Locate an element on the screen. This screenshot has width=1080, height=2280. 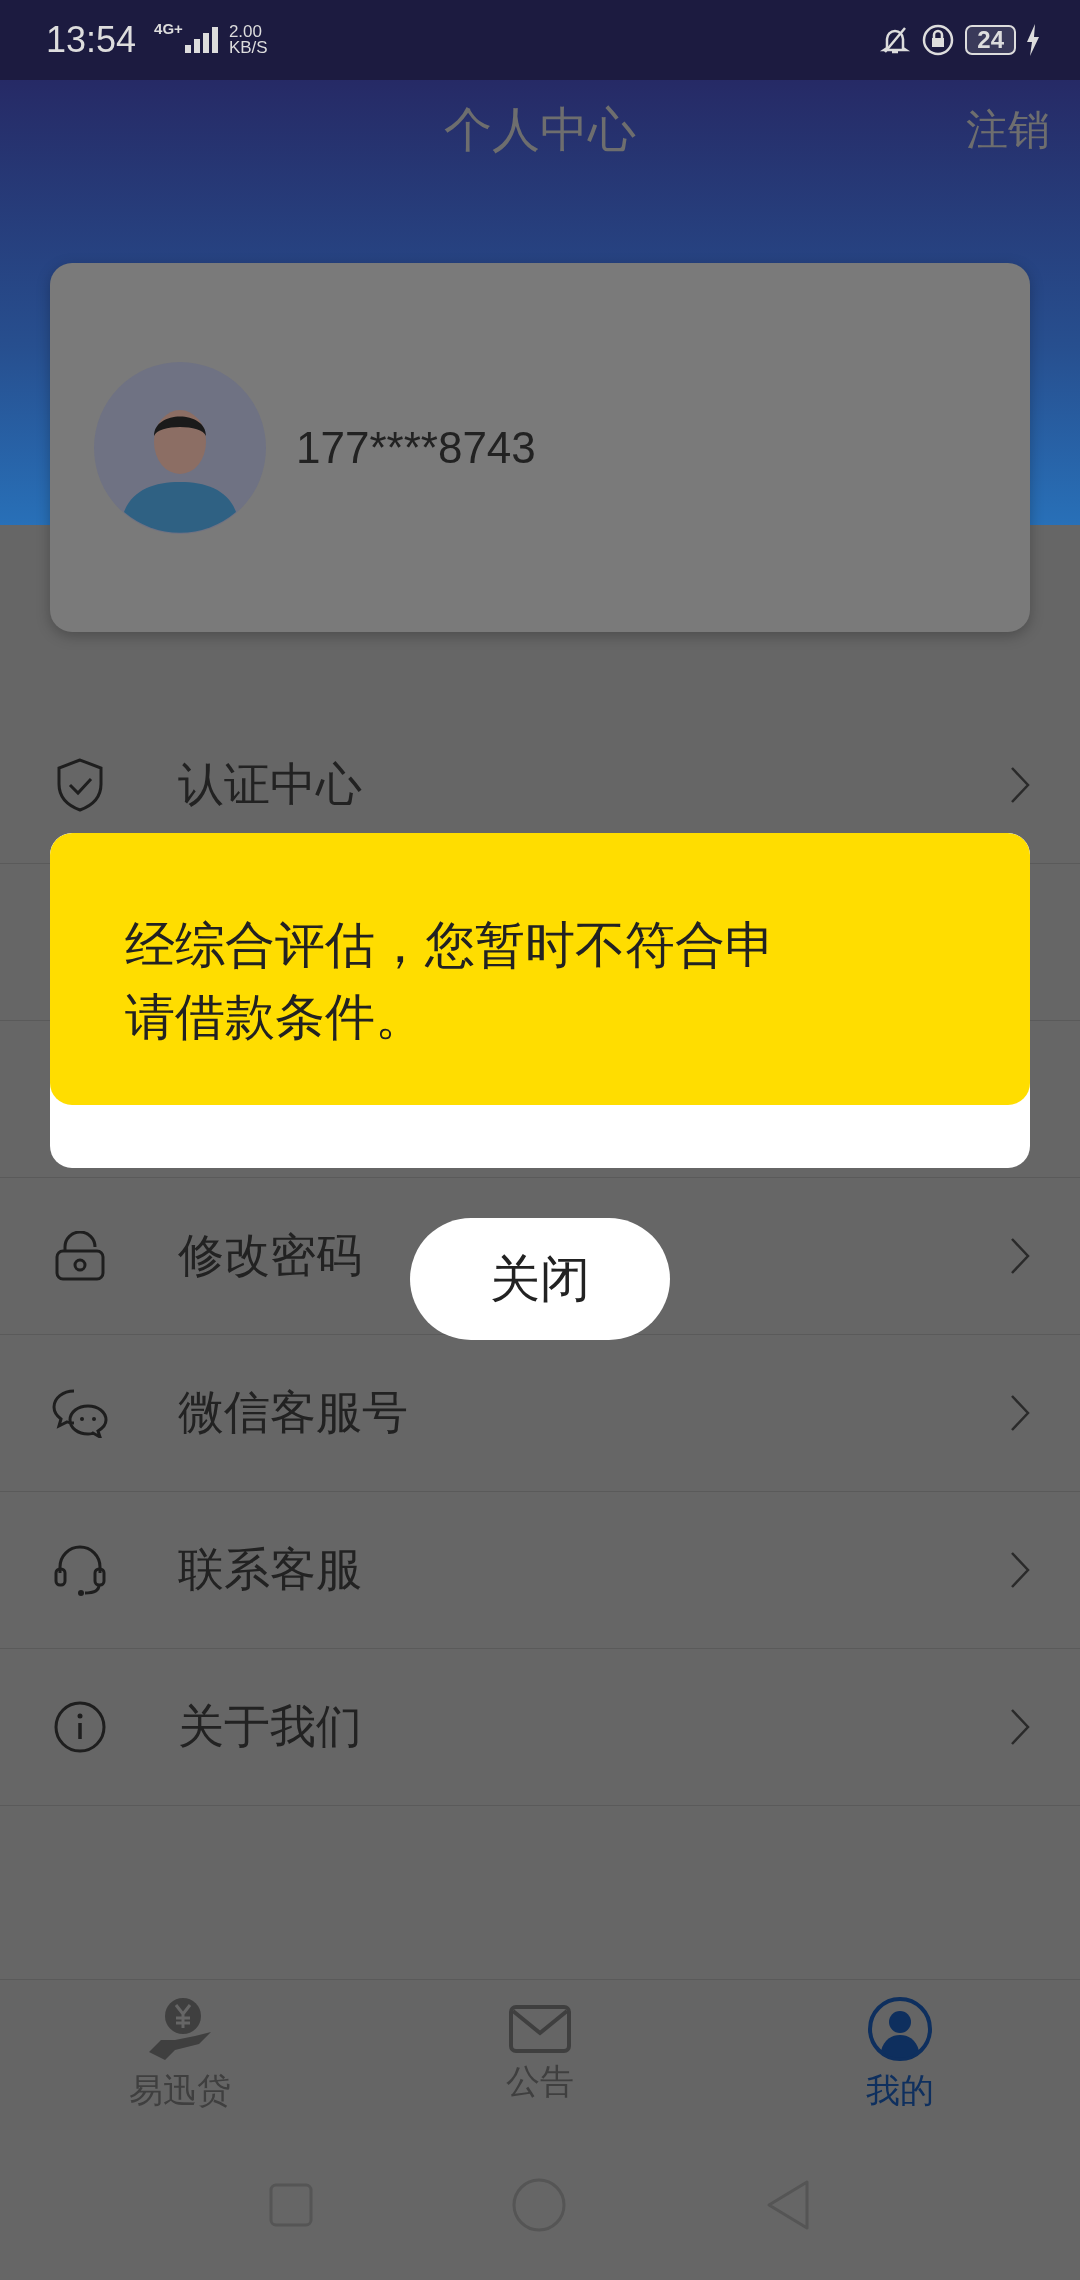
headset-icon is located at coordinates (80, 1570).